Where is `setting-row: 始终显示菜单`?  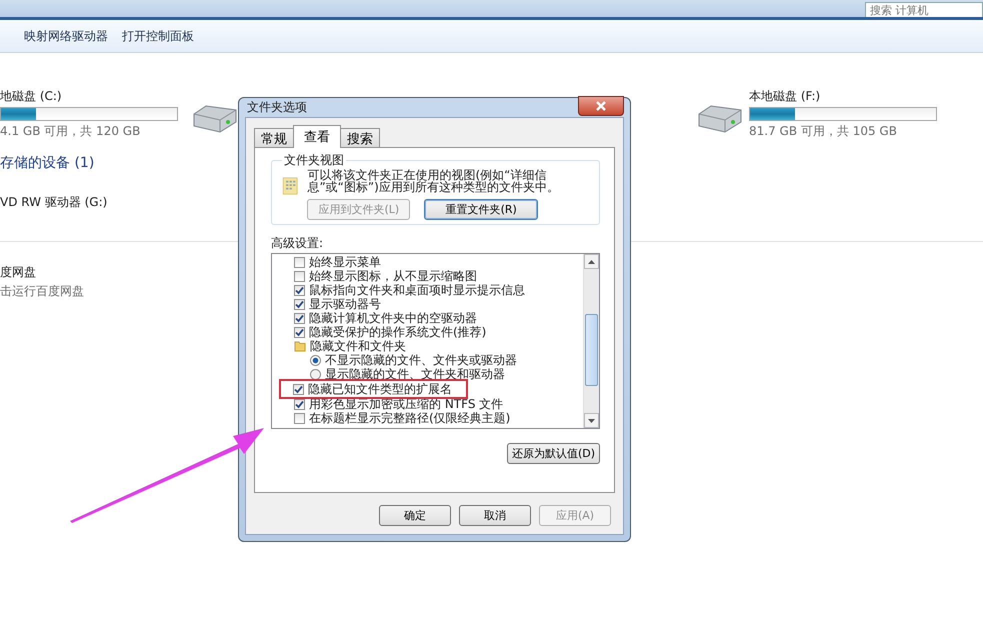 setting-row: 始终显示菜单 is located at coordinates (337, 262).